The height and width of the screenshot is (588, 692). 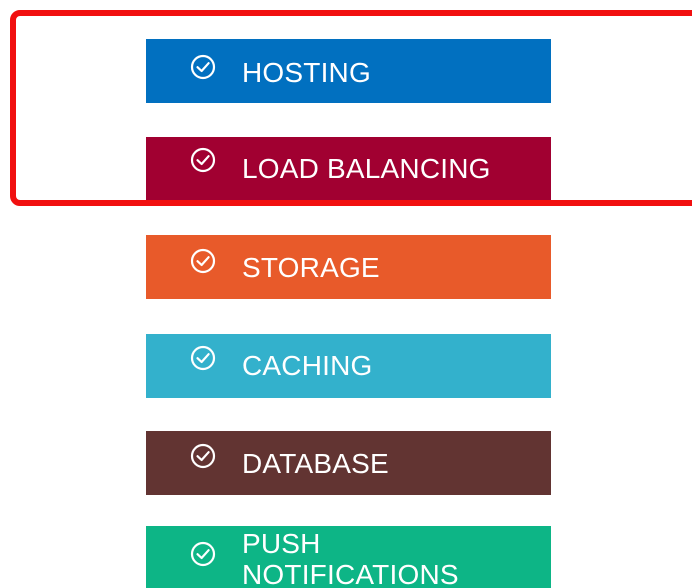 I want to click on service-bar-database: DATABASE, so click(x=348, y=463).